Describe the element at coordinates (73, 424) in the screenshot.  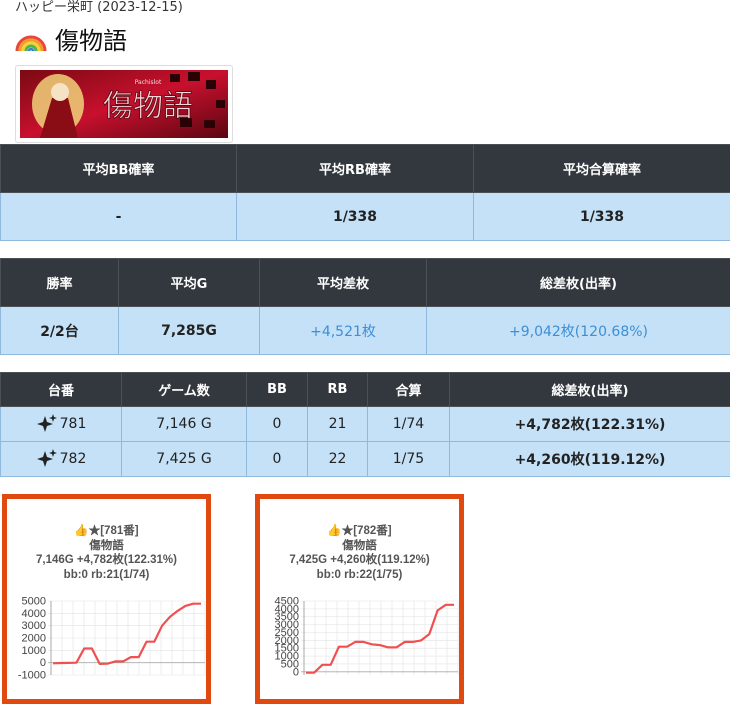
I see `machine-number: 781` at that location.